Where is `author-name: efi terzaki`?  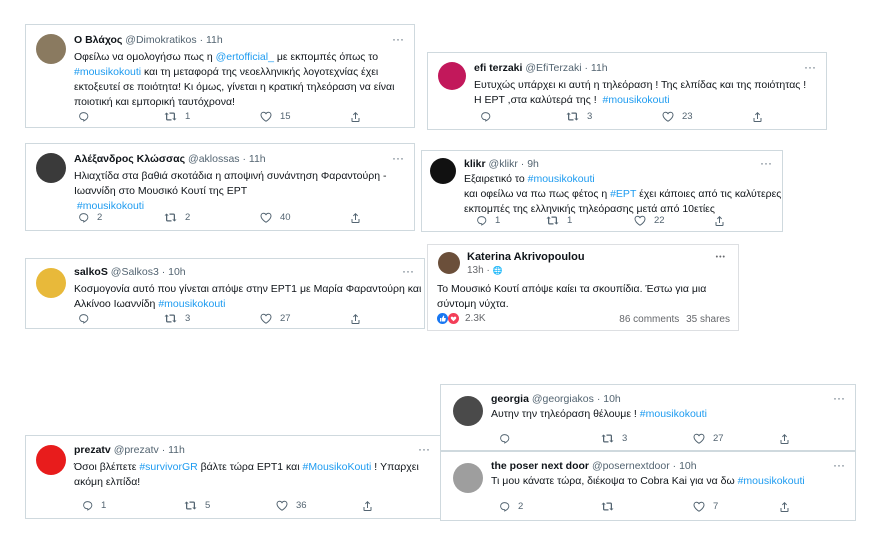 author-name: efi terzaki is located at coordinates (498, 68).